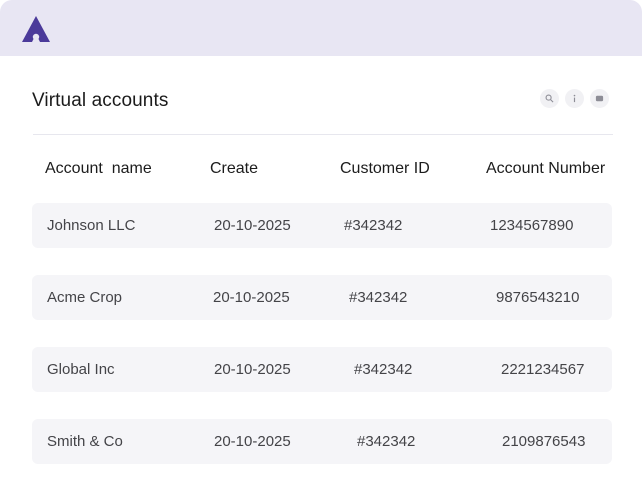  I want to click on column-header-customer-id: Customer ID, so click(385, 169).